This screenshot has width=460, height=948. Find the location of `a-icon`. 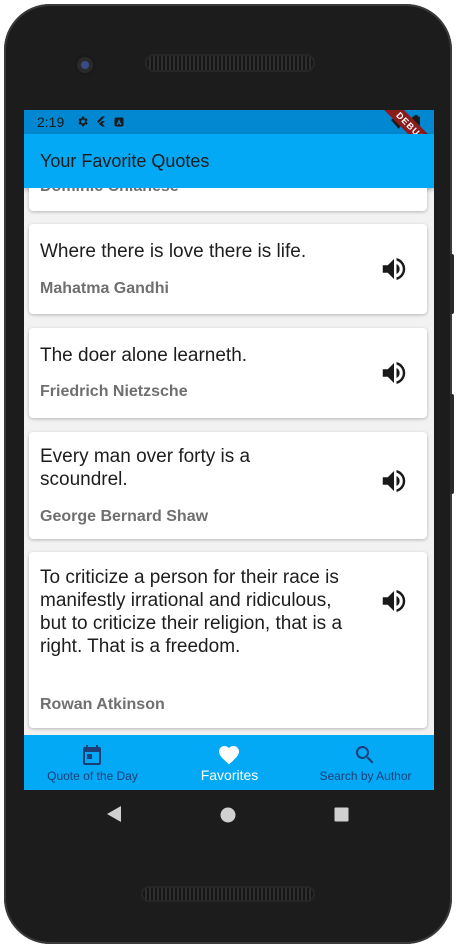

a-icon is located at coordinates (119, 121).